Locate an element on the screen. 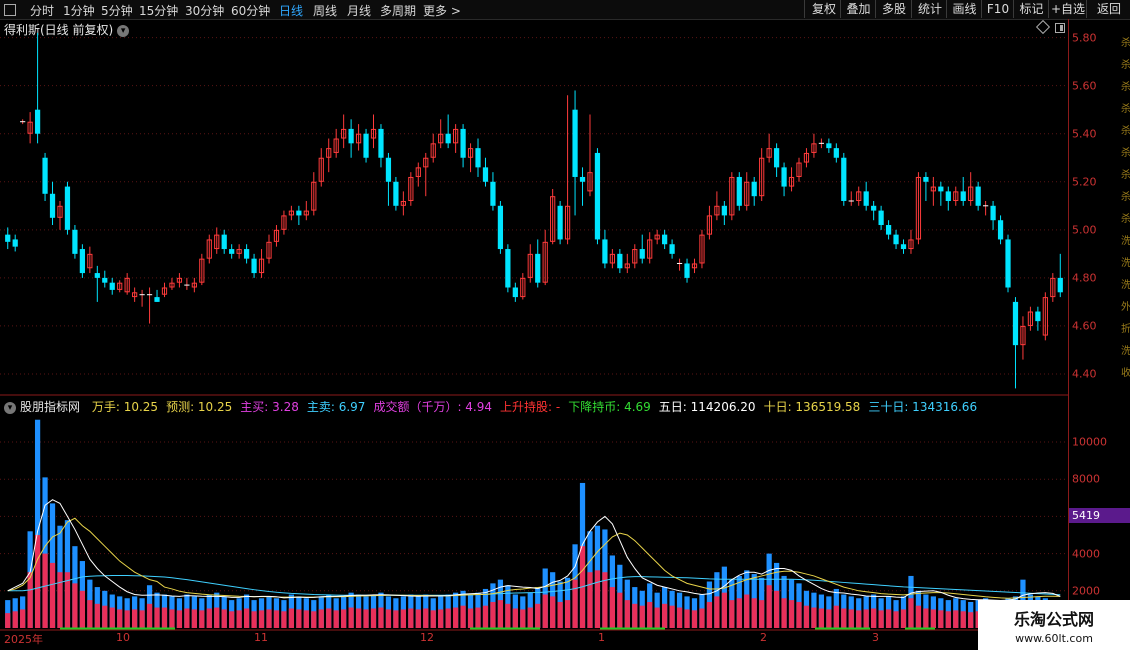  watermark-url: www.60lt.com is located at coordinates (1054, 638).